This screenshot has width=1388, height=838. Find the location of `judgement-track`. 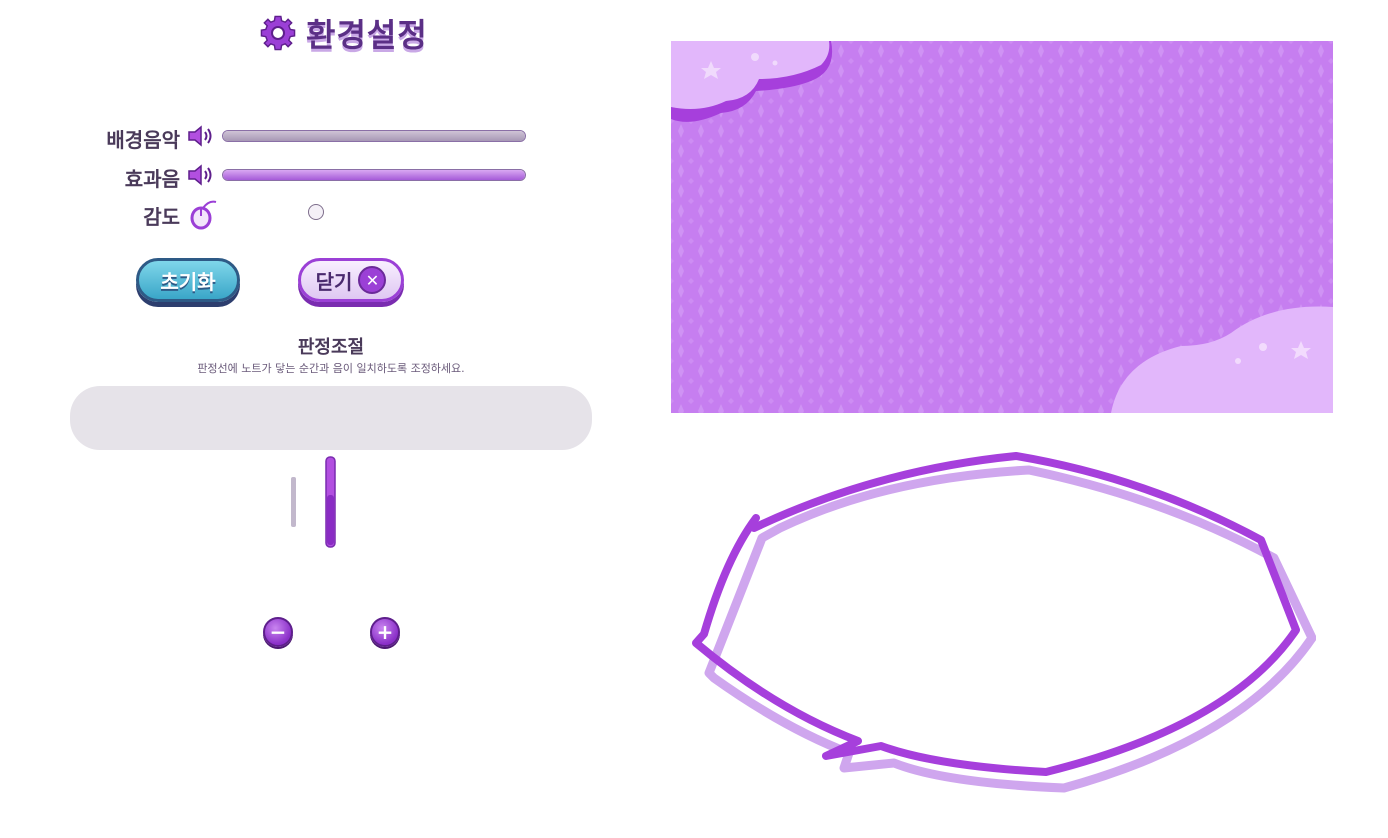

judgement-track is located at coordinates (331, 418).